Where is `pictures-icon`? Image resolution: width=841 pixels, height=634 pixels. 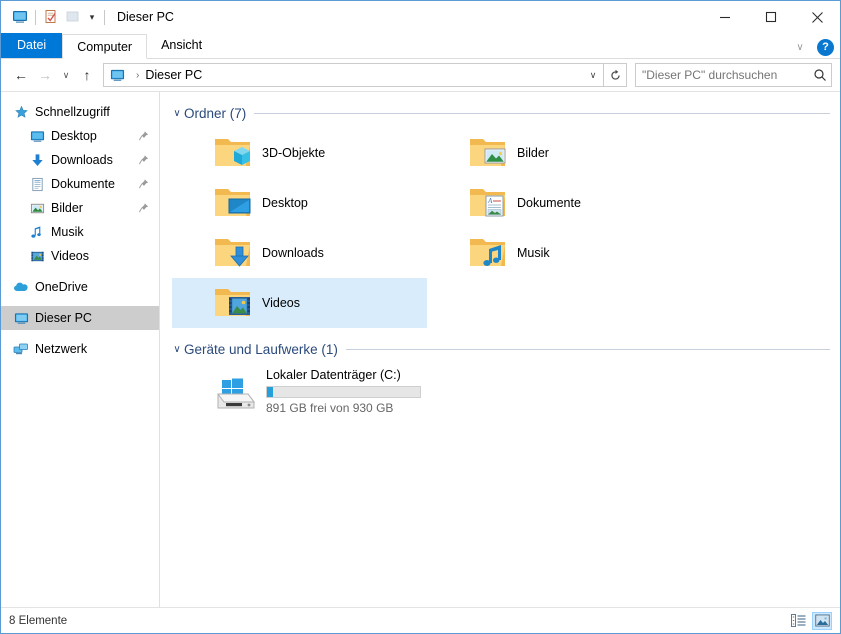 pictures-icon is located at coordinates (37, 208).